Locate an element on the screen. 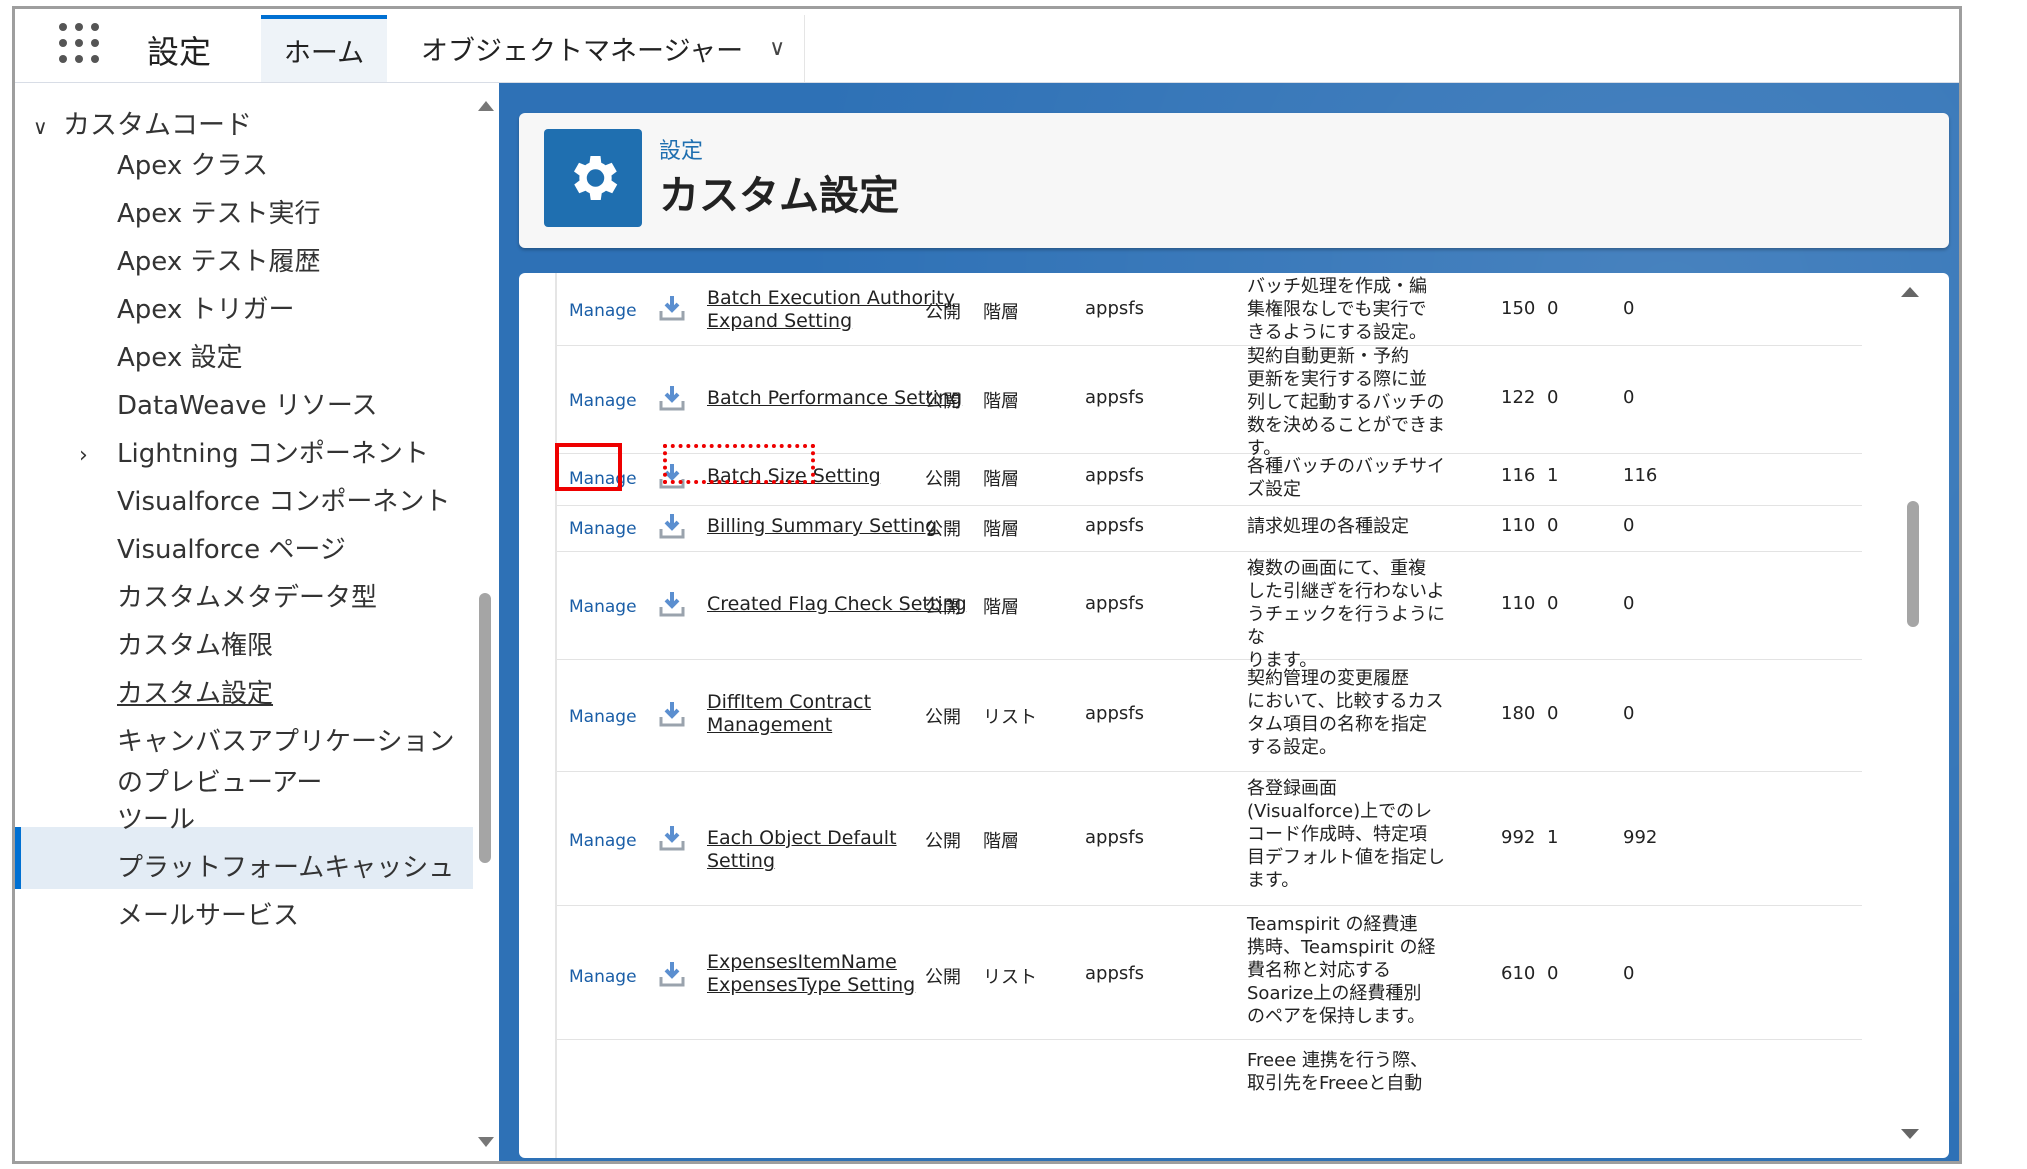  list-scroll-thumb is located at coordinates (1913, 564).